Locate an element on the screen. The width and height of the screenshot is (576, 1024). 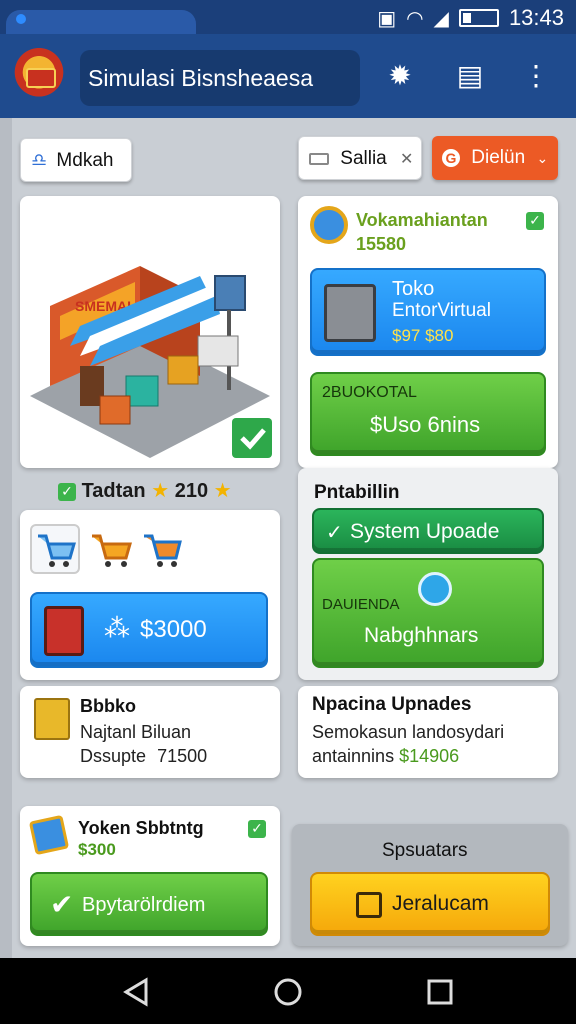
check-icon: ✔ is located at coordinates (62, 904).